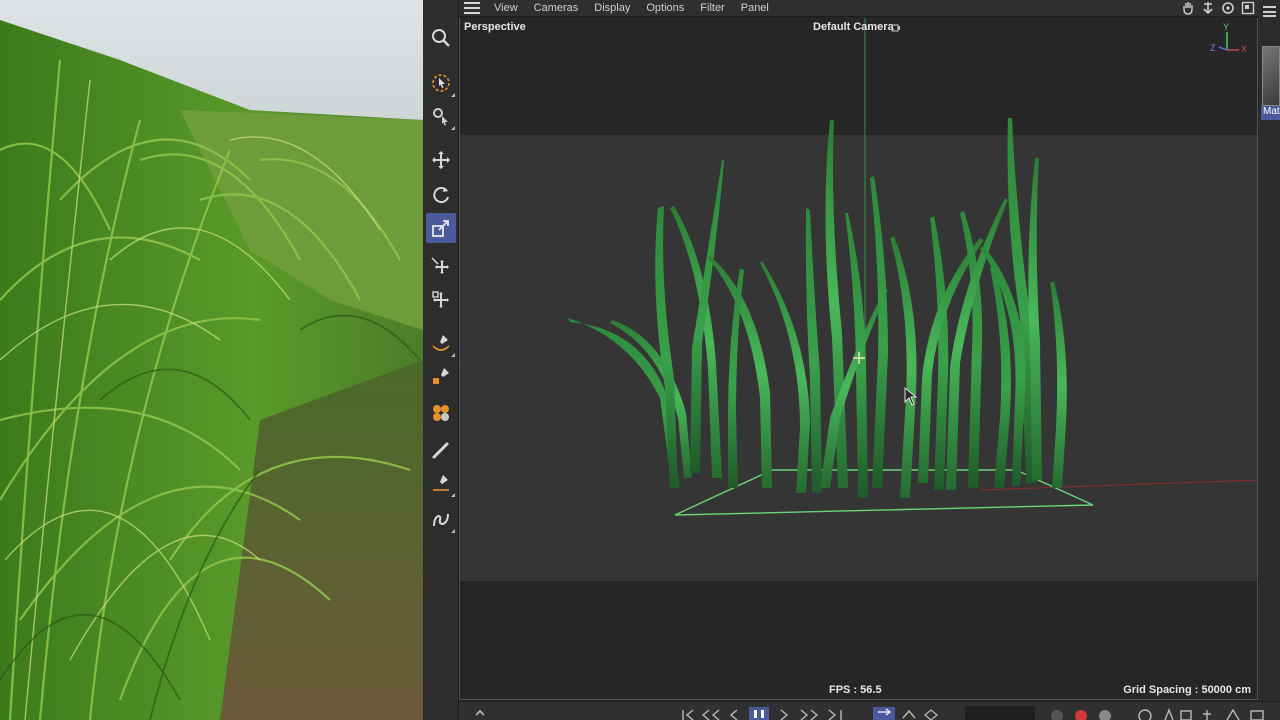 The height and width of the screenshot is (720, 1280). What do you see at coordinates (441, 228) in the screenshot?
I see `scale-icon` at bounding box center [441, 228].